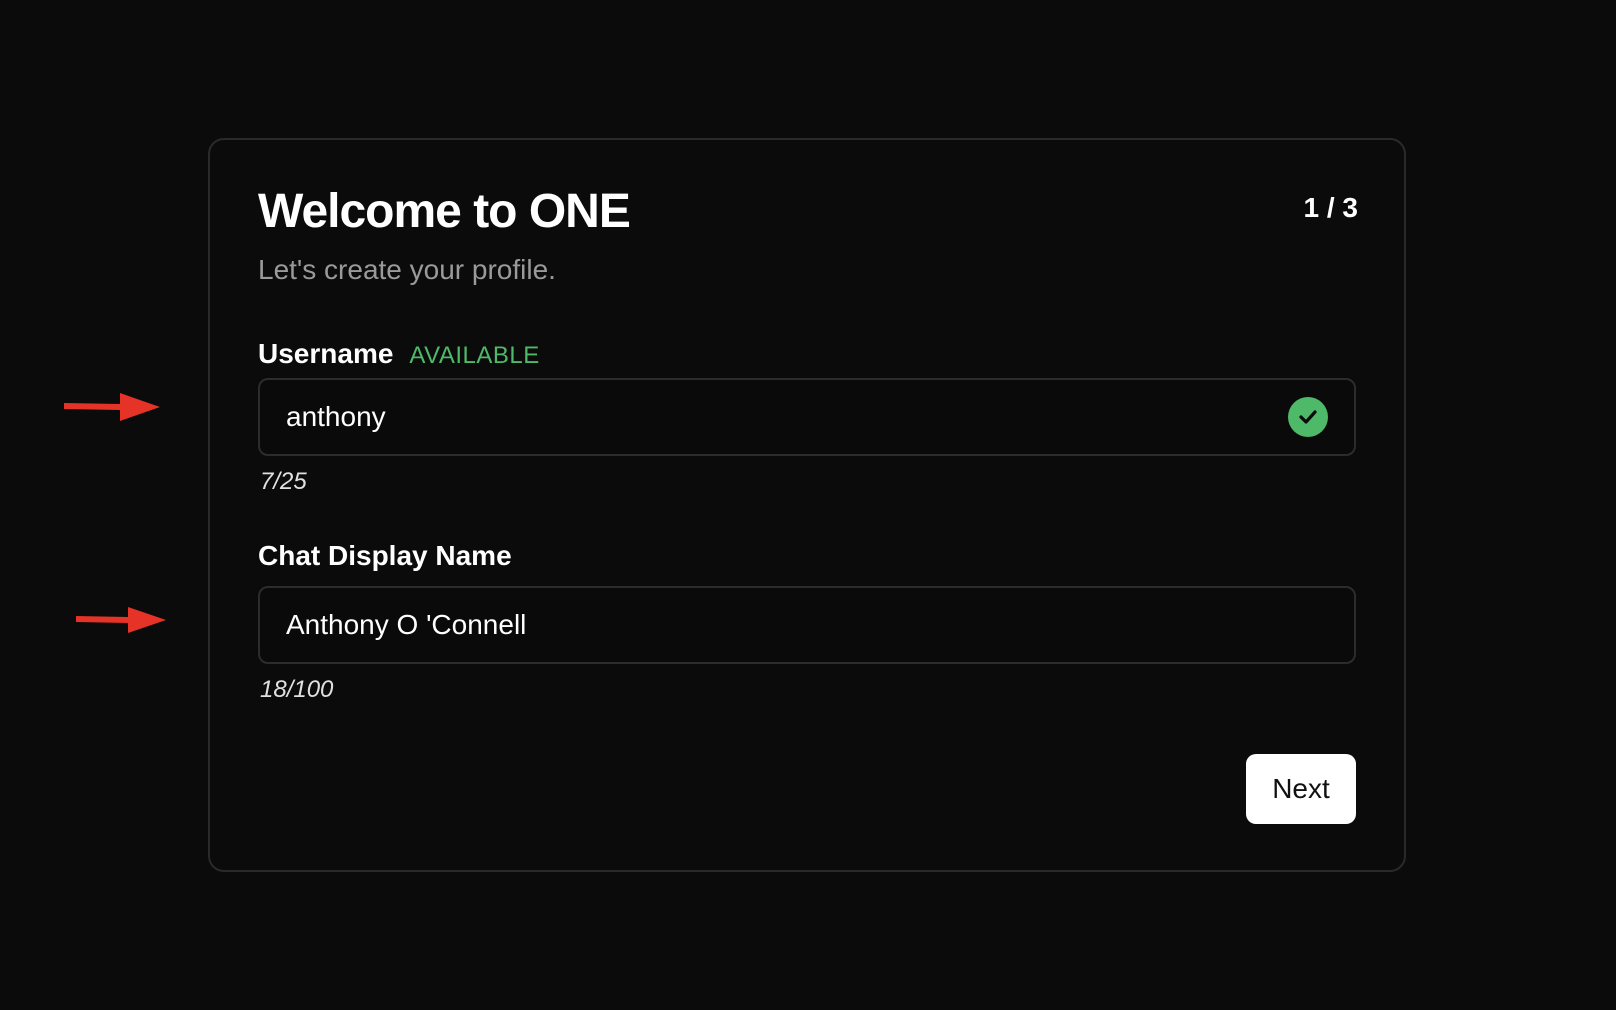  I want to click on check-circle-icon, so click(1308, 417).